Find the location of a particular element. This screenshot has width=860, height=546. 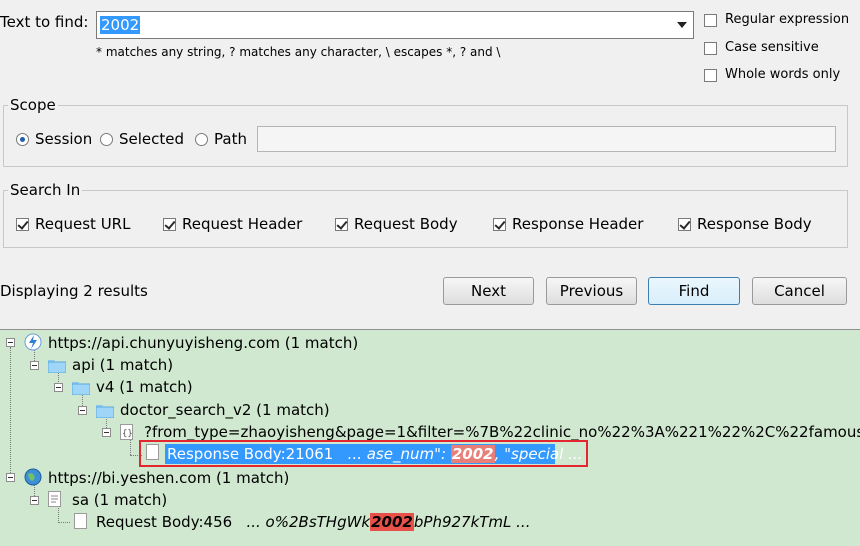

path-label: Path is located at coordinates (230, 139).